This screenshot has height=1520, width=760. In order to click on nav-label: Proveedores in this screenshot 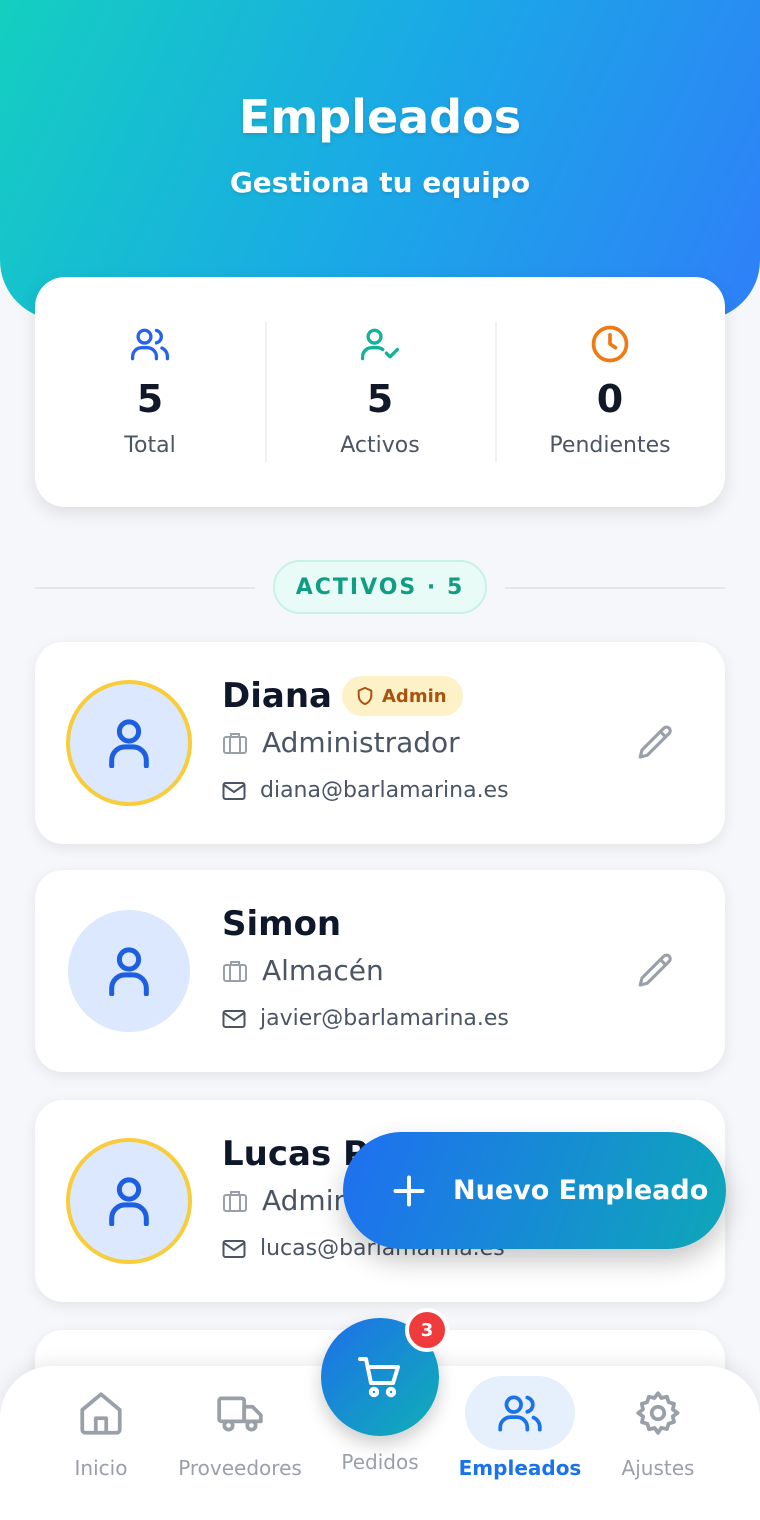, I will do `click(240, 1468)`.